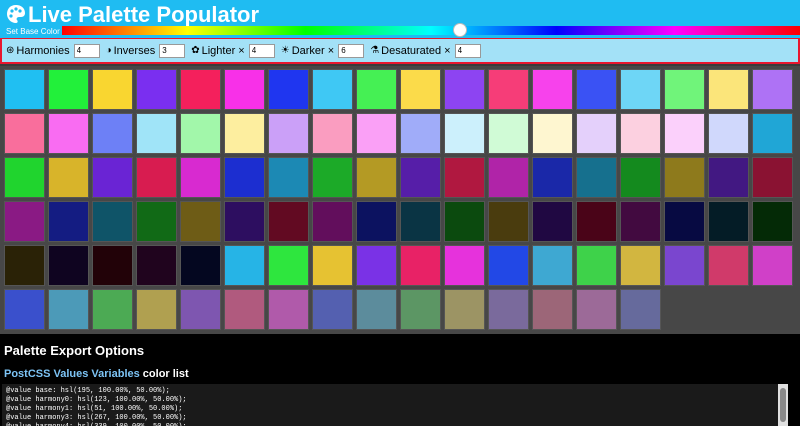 This screenshot has height=426, width=800. Describe the element at coordinates (261, 50) in the screenshot. I see `lighter-count-input` at that location.